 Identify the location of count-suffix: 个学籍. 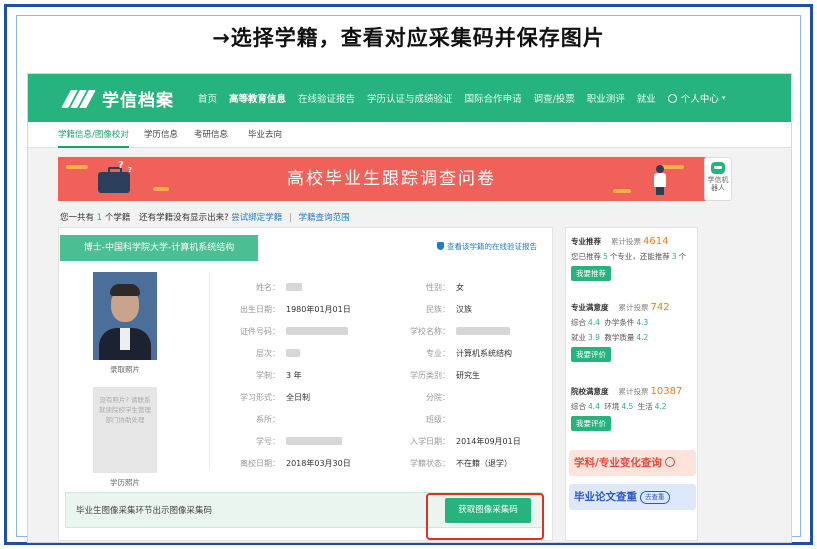
(117, 218).